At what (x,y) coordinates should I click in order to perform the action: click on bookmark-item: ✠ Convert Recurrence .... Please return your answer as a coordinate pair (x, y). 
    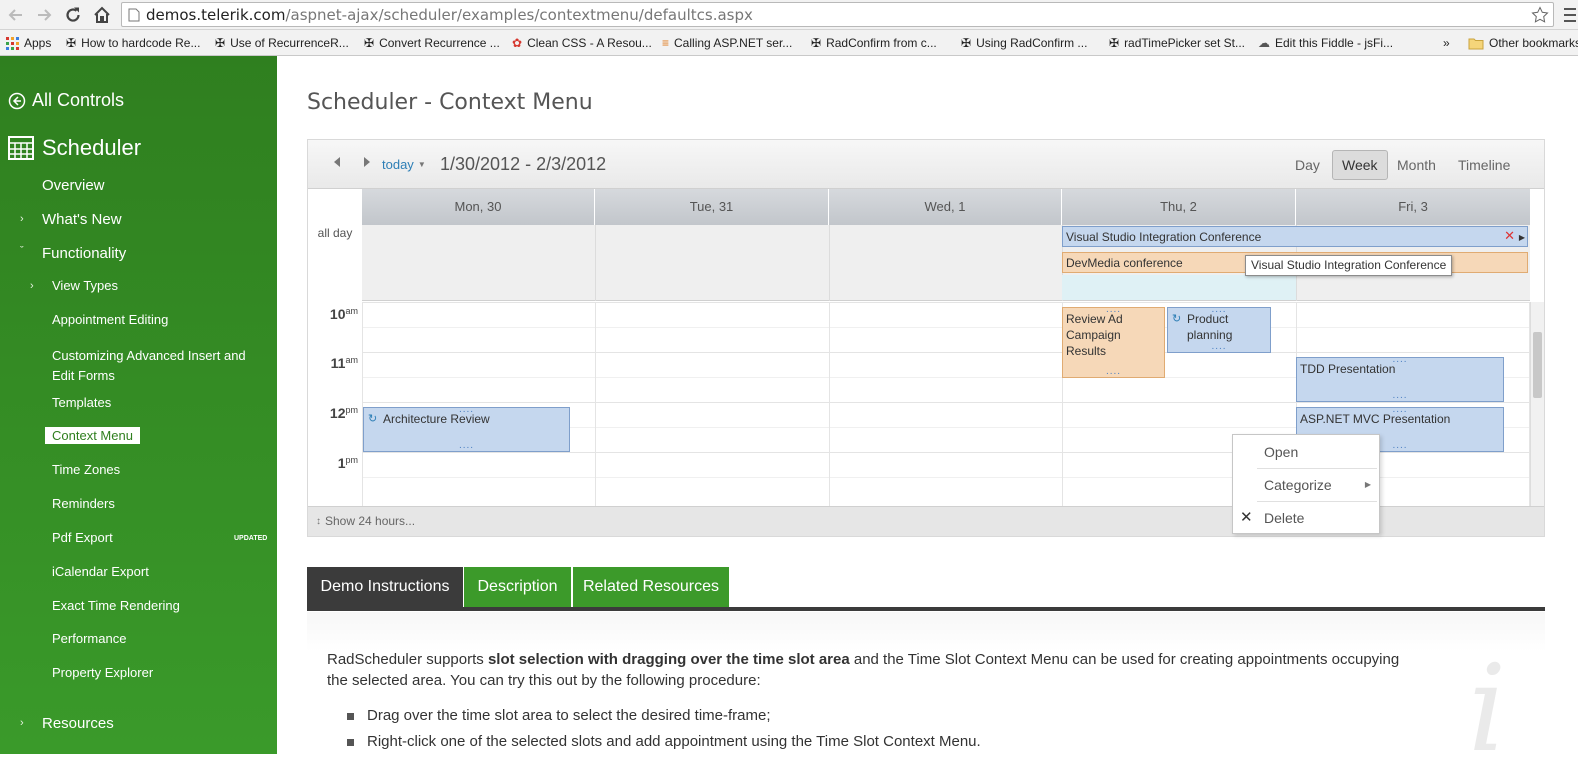
    Looking at the image, I should click on (432, 43).